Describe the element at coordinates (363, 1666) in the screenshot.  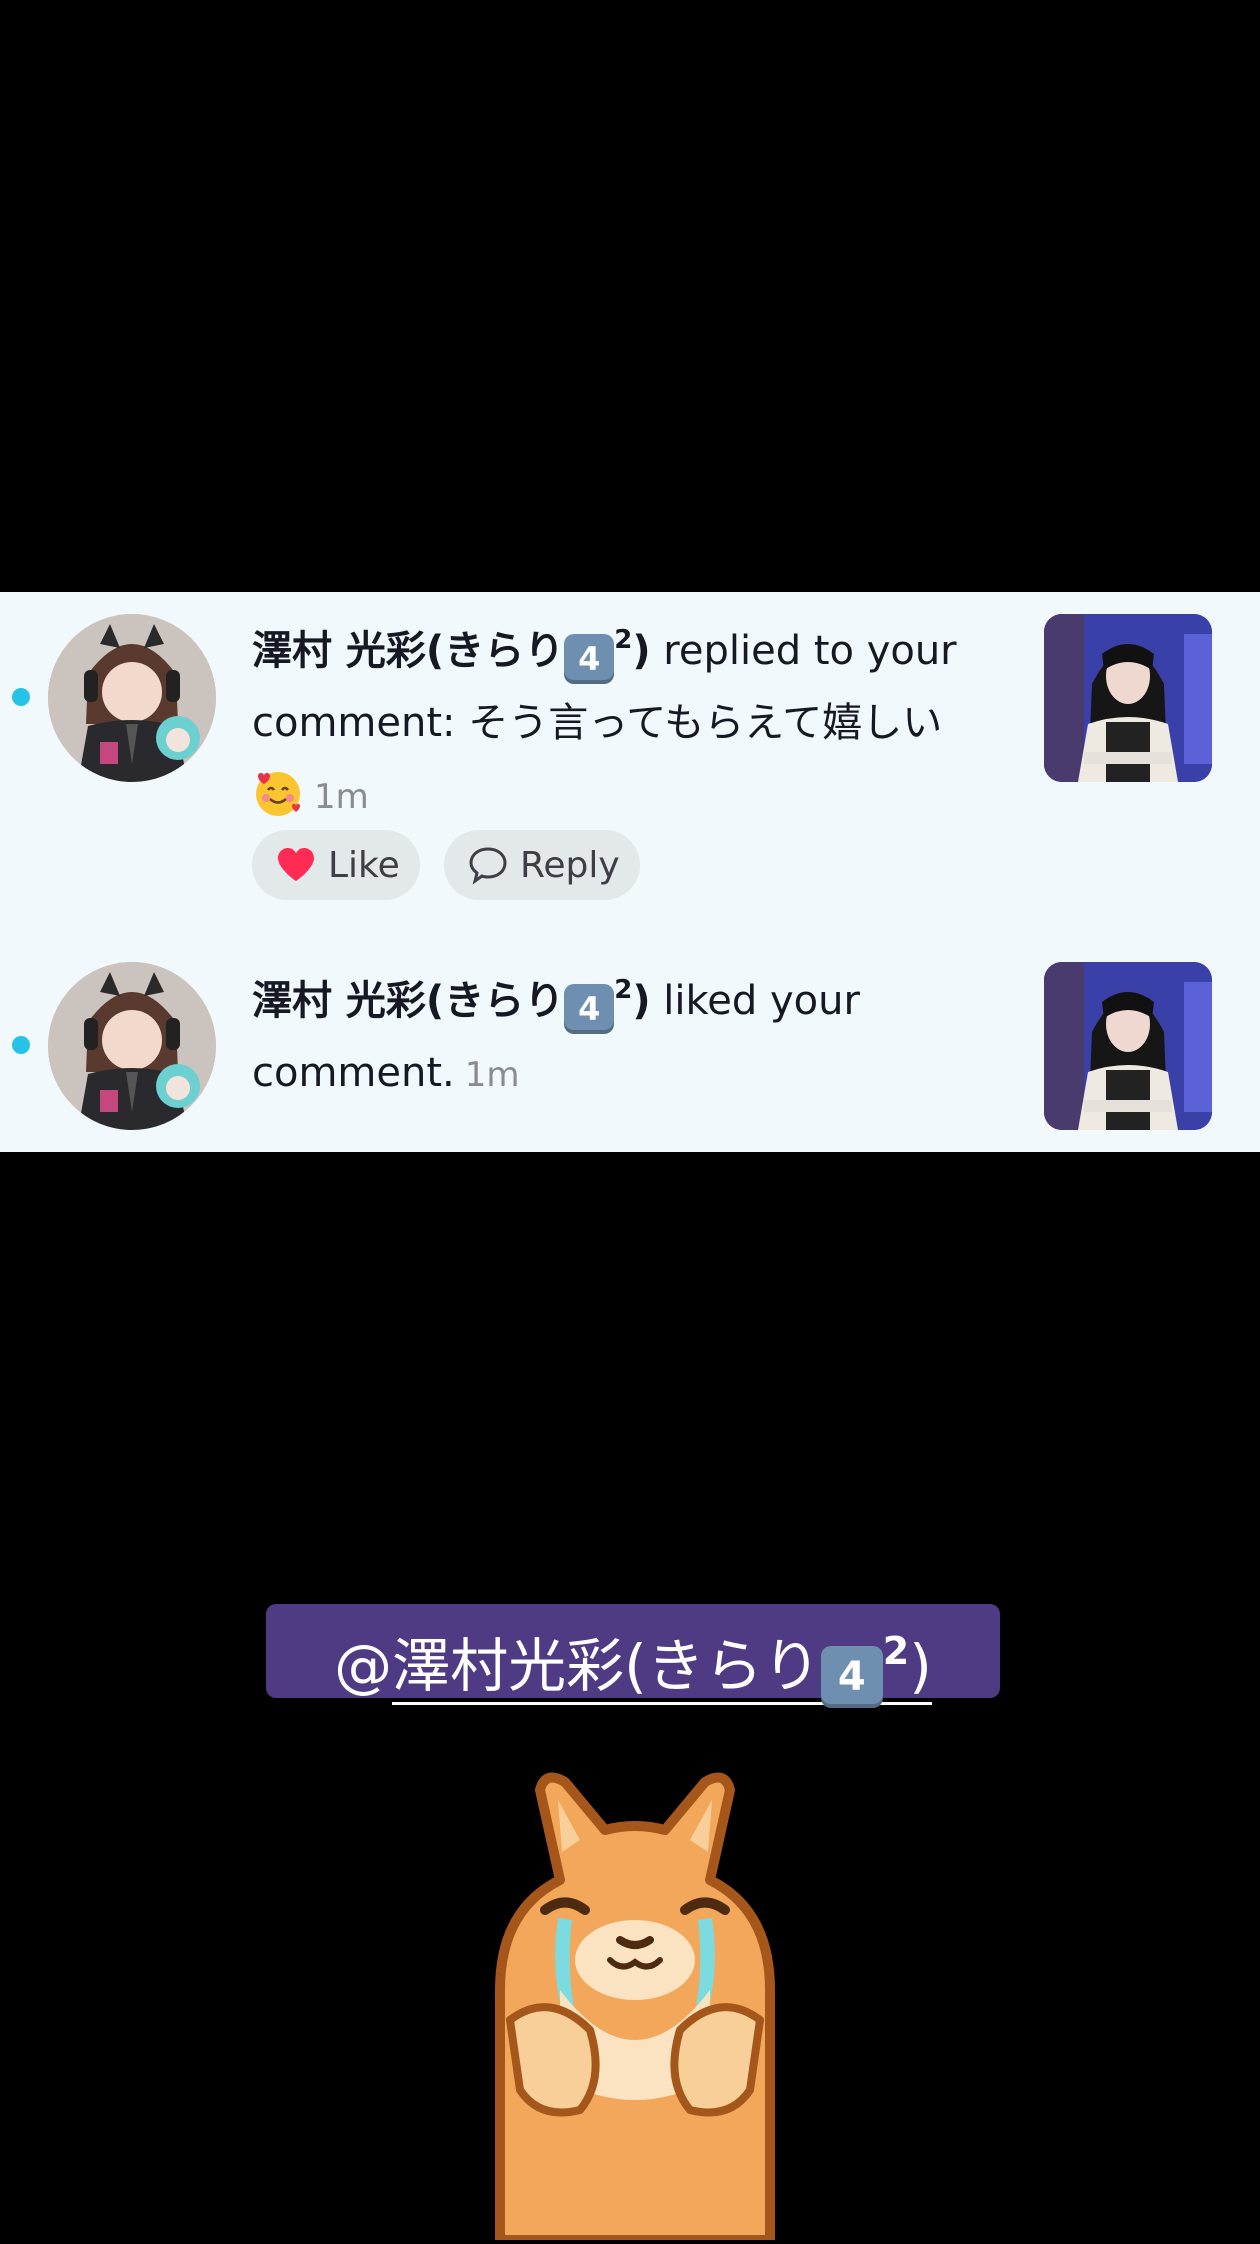
I see `at-sign: @` at that location.